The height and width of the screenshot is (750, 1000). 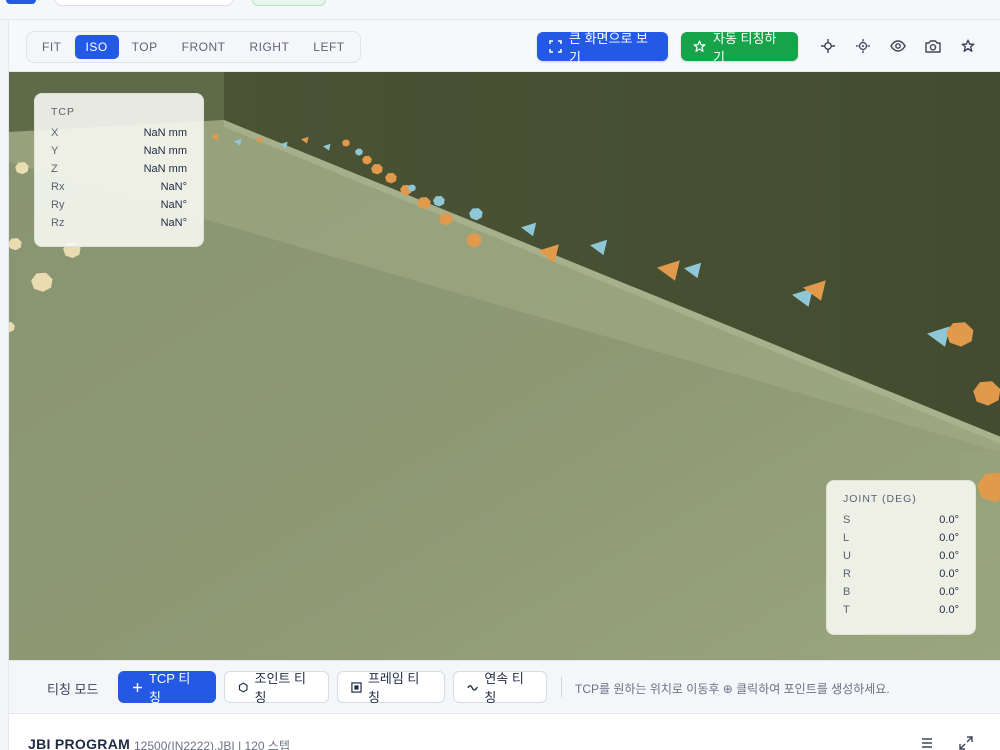 What do you see at coordinates (928, 743) in the screenshot?
I see `list-icon` at bounding box center [928, 743].